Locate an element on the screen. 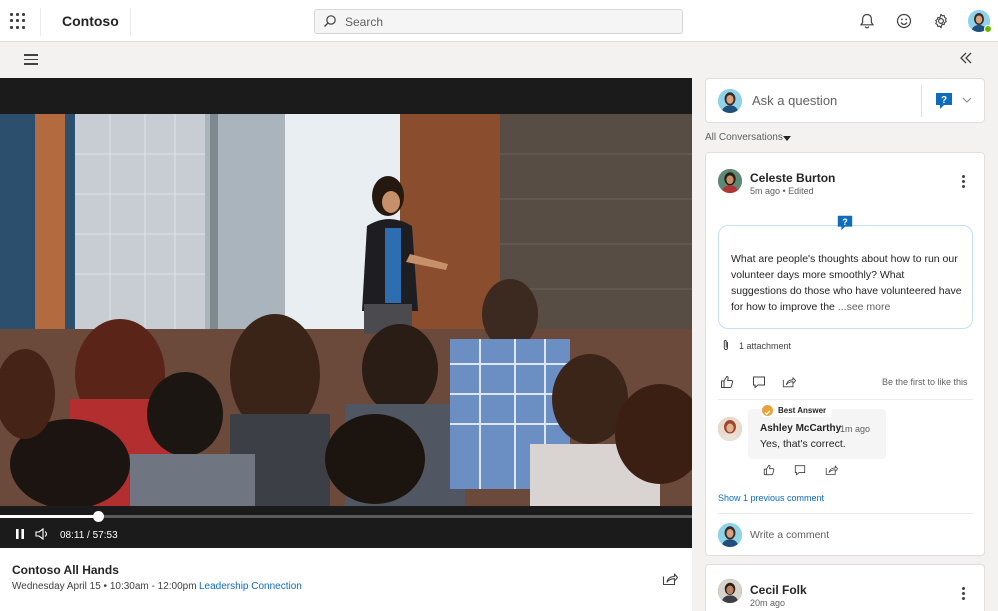 The image size is (998, 611). ask-question-input: Ask a question is located at coordinates (794, 100).